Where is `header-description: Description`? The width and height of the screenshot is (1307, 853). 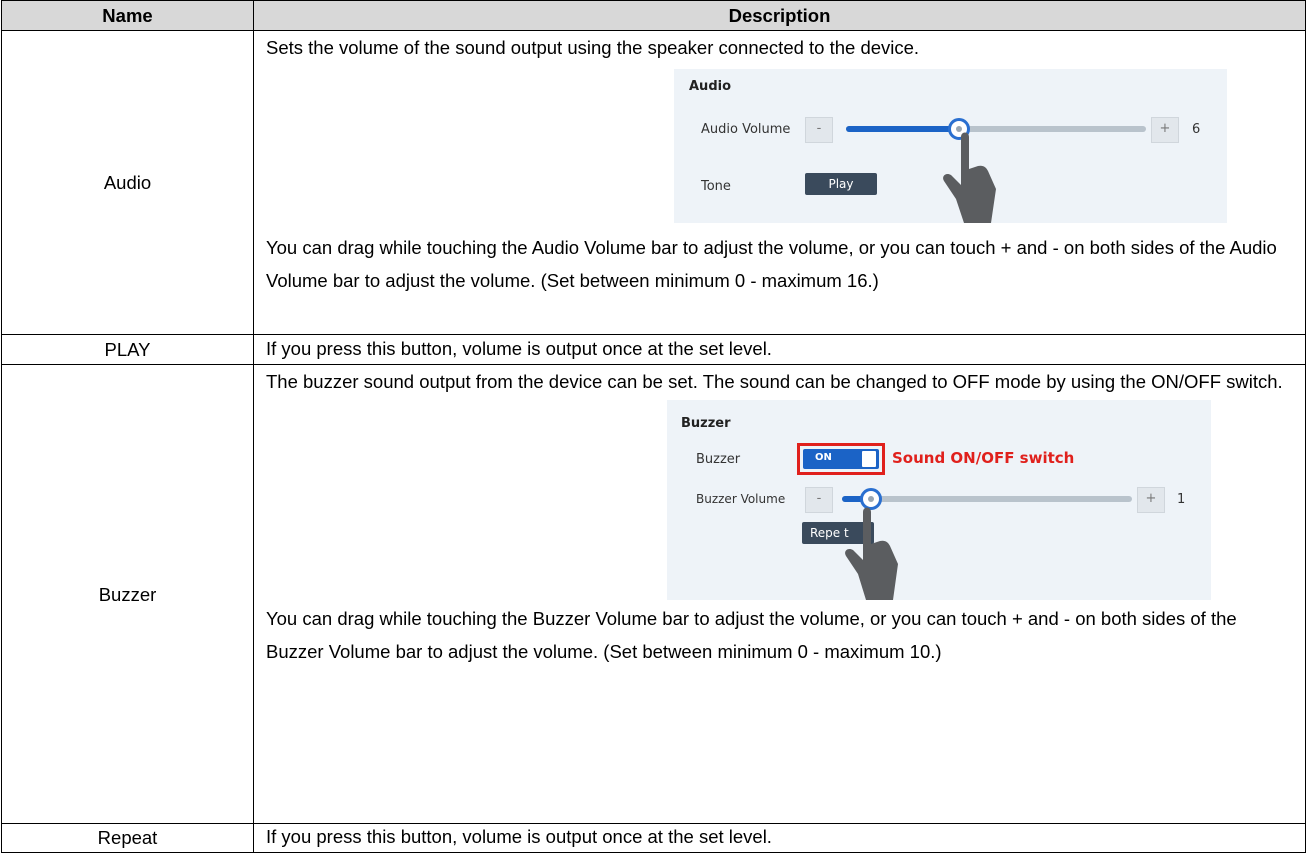
header-description: Description is located at coordinates (779, 15).